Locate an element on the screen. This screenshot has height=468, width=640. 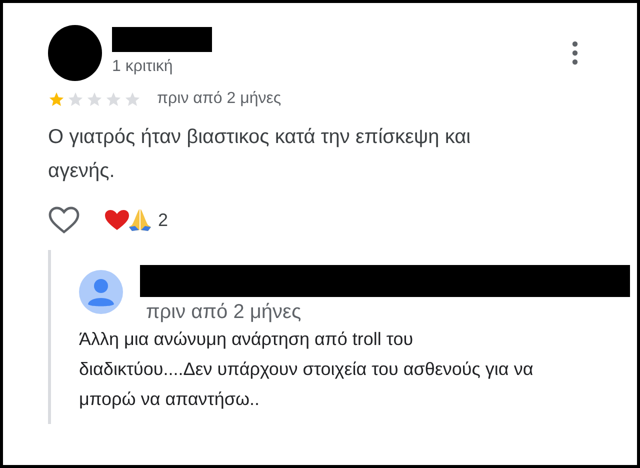
review-text: Ο γιατρός ήταν βιαστικος κατά την επίσκεψη και αγενής. is located at coordinates (260, 154).